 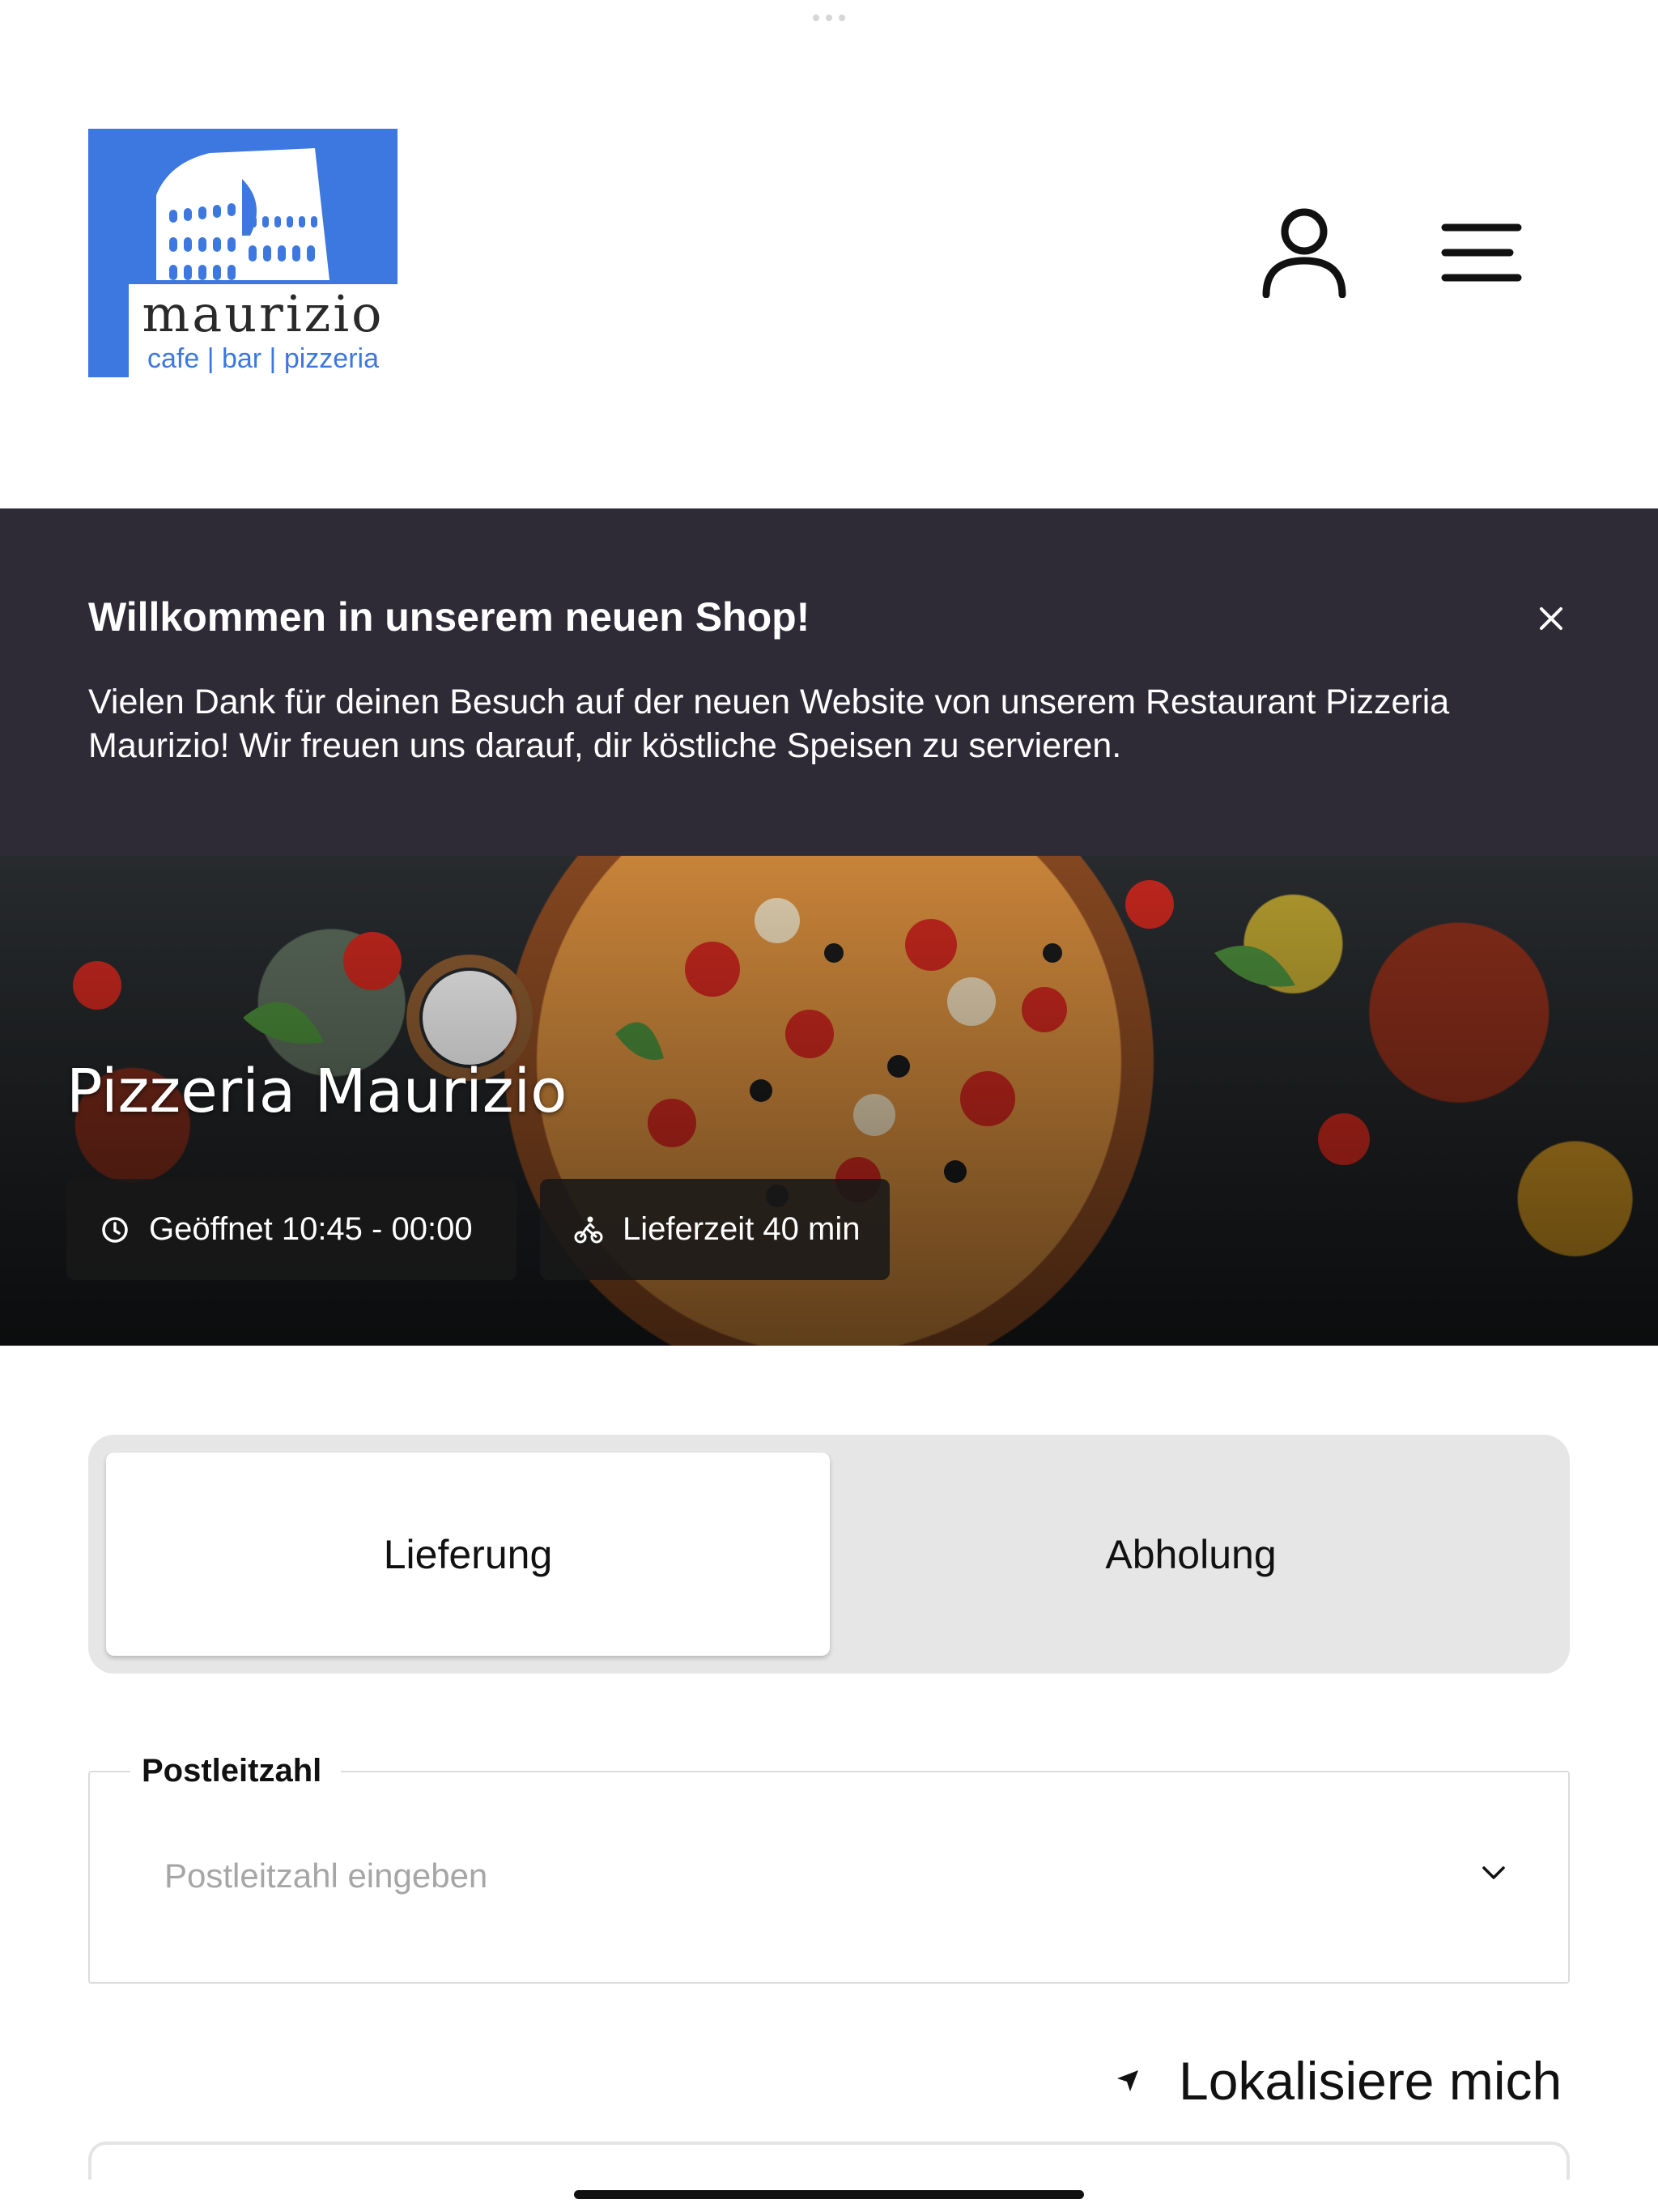 I want to click on restaurant-logo: maurizio cafe | bar | pizzeria, so click(x=242, y=253).